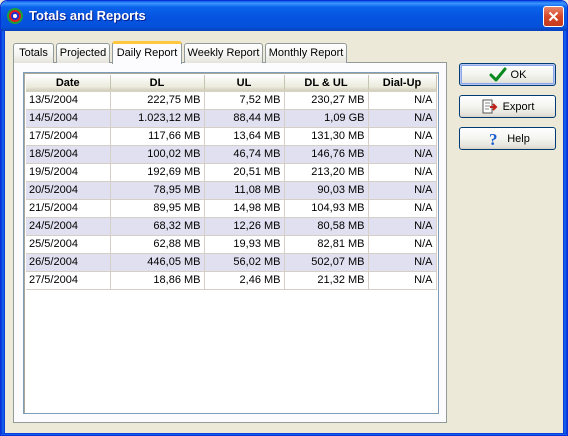  What do you see at coordinates (3, 233) in the screenshot?
I see `window-frame-left` at bounding box center [3, 233].